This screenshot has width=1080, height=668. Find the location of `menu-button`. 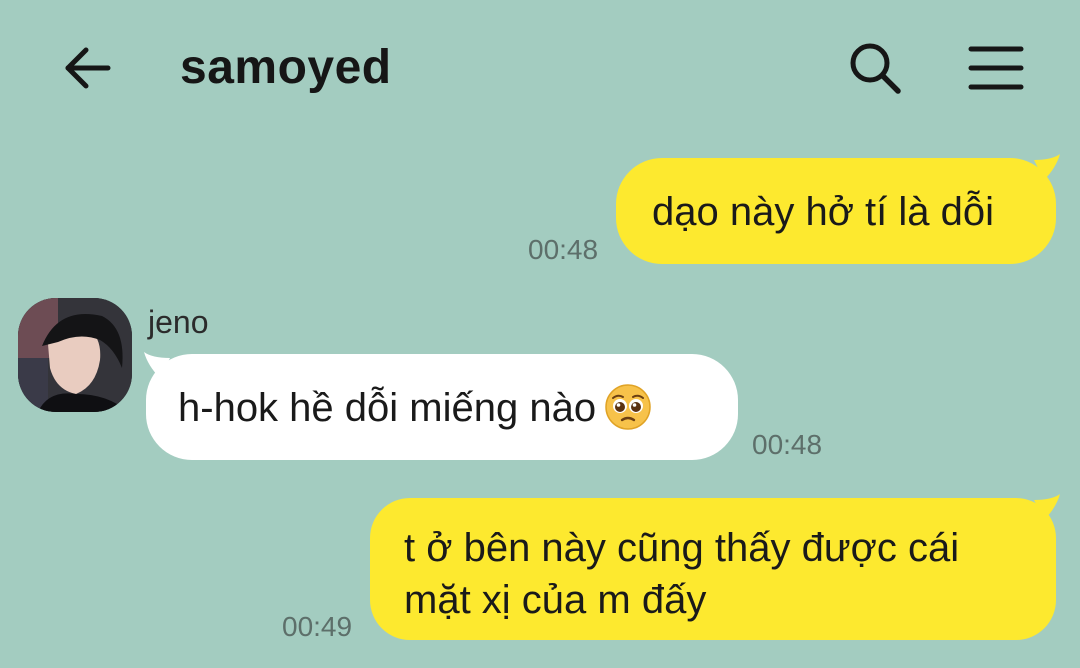

menu-button is located at coordinates (996, 68).